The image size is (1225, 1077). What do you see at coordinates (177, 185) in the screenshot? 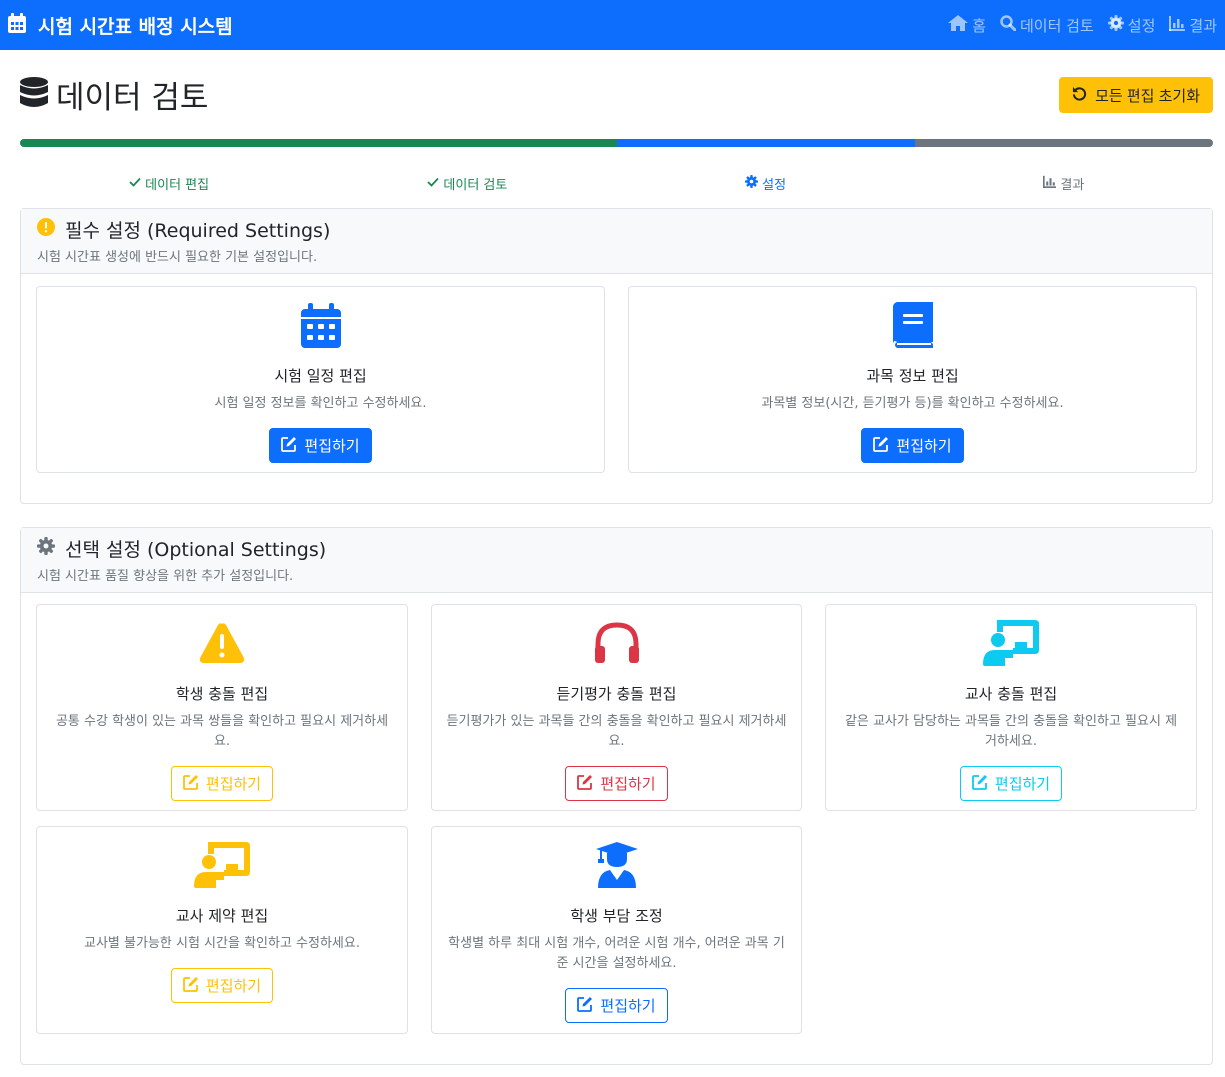
I see `step-label: 데이터 편집` at bounding box center [177, 185].